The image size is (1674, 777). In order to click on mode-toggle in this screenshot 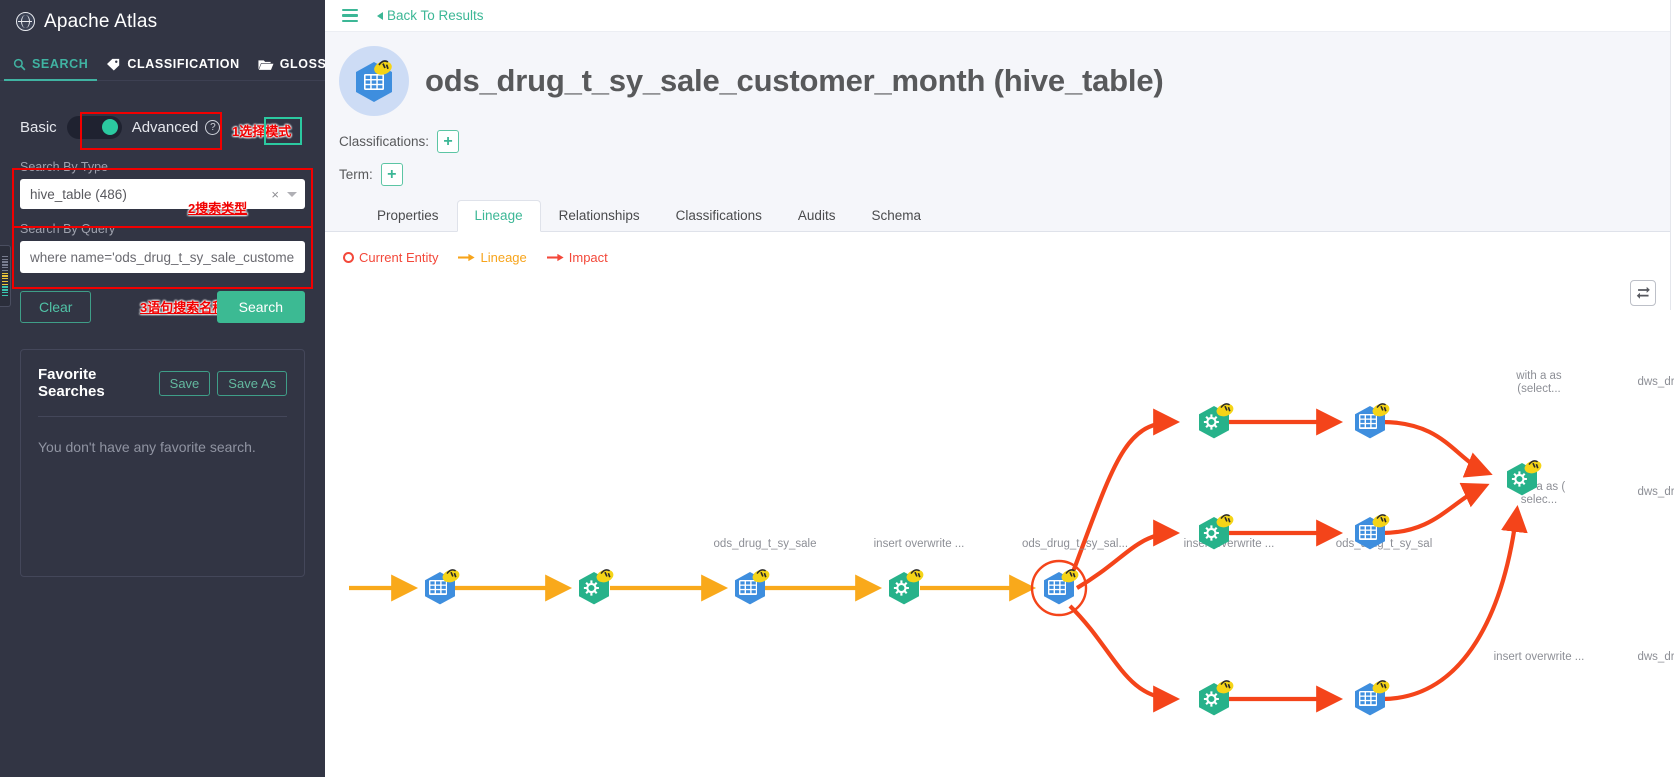, I will do `click(94, 127)`.